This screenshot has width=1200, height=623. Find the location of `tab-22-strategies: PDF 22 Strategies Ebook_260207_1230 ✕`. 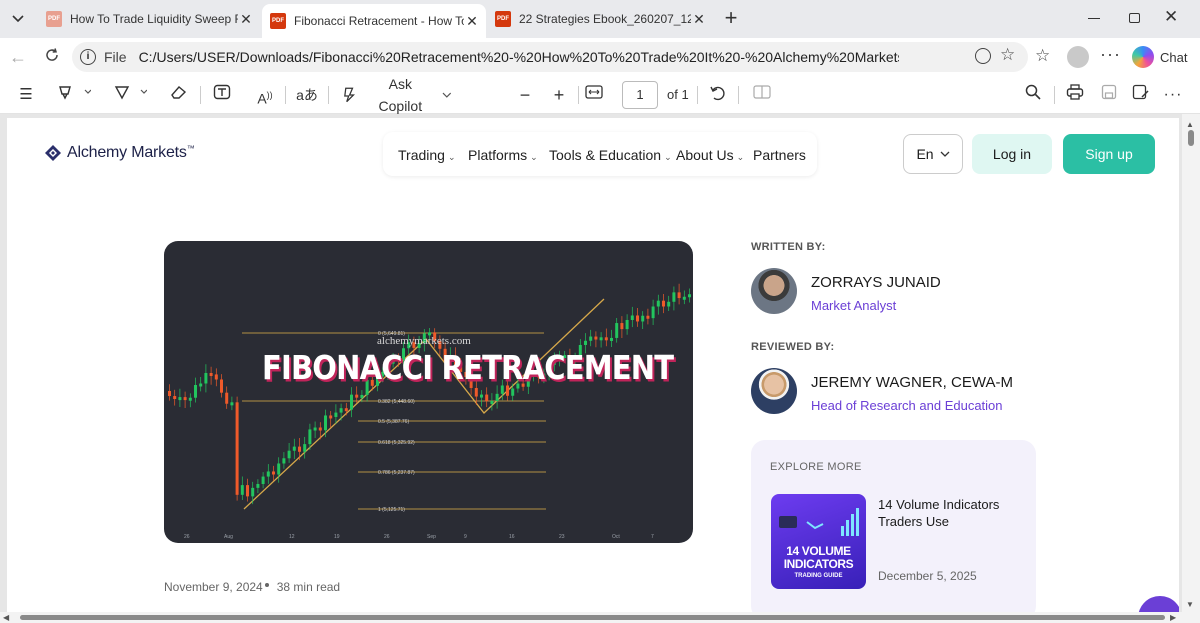

tab-22-strategies: PDF 22 Strategies Ebook_260207_1230 ✕ is located at coordinates (600, 19).